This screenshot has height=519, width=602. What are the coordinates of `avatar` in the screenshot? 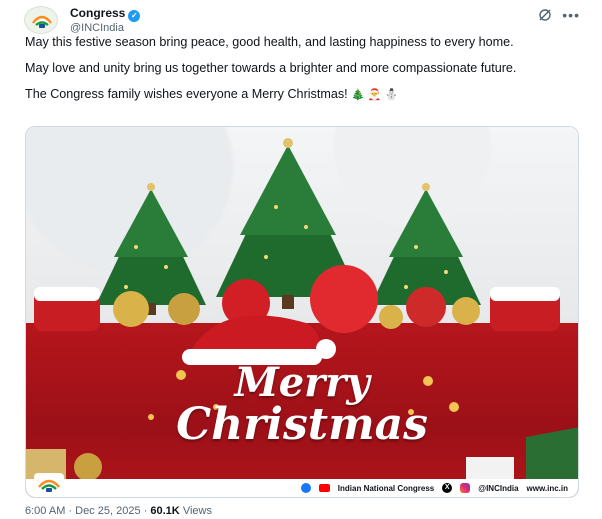 It's located at (41, 20).